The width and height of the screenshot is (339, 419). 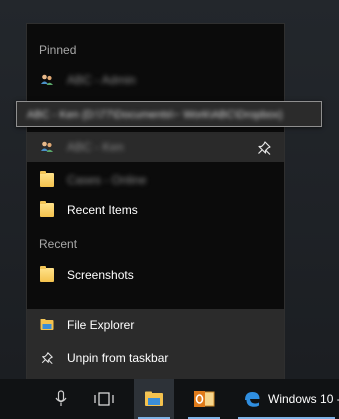 I want to click on pinned-item-label: Cases - Online, so click(x=107, y=180).